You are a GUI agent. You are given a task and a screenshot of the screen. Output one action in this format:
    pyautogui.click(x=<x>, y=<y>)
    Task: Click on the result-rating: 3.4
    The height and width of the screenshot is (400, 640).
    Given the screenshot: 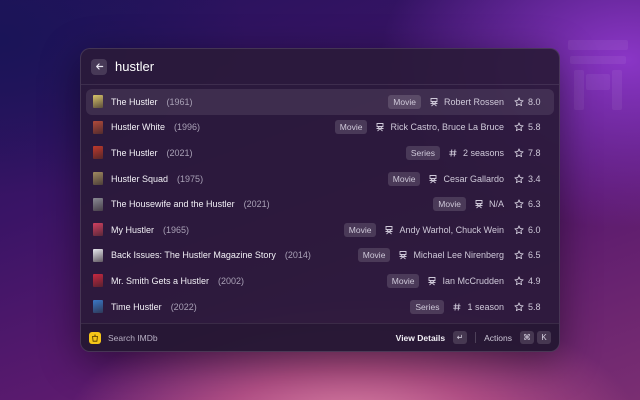 What is the action you would take?
    pyautogui.click(x=531, y=179)
    